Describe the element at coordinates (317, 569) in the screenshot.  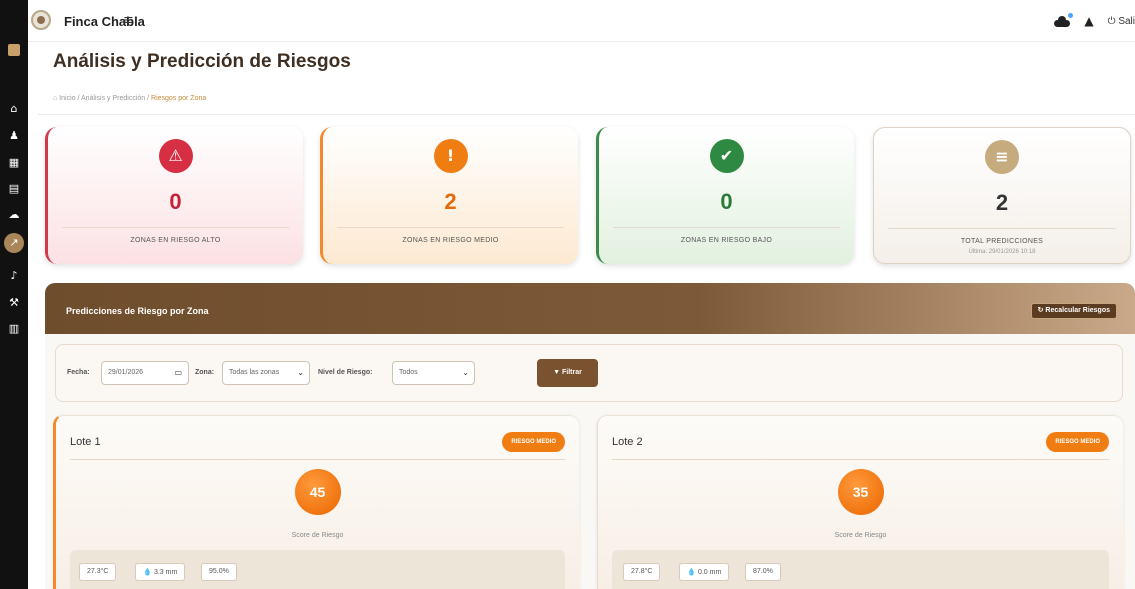
I see `weather-metrics: 27.3°C 💧 3.3 mm 95.0%` at that location.